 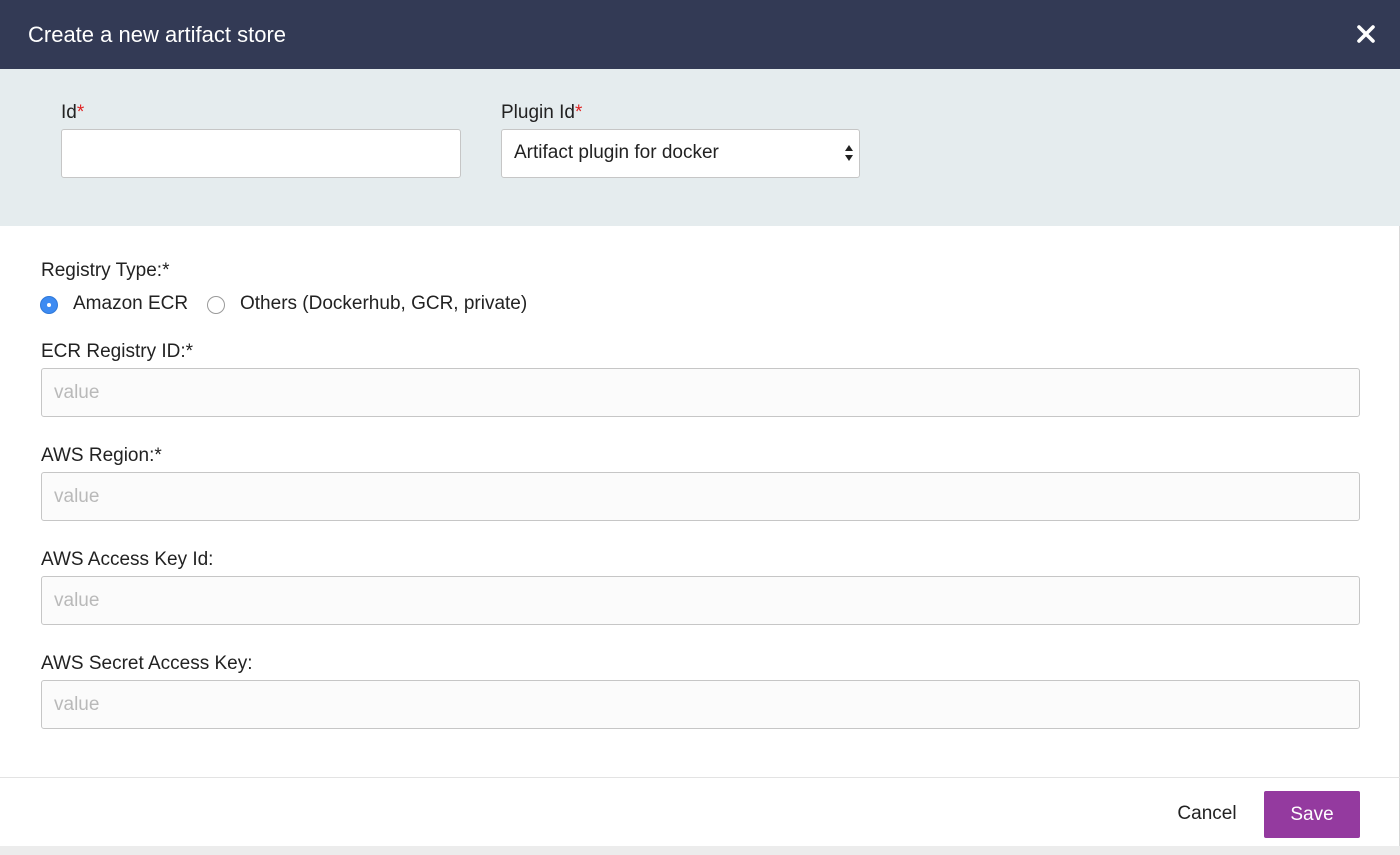 I want to click on plugin-id-label-text: Plugin Id, so click(x=538, y=112).